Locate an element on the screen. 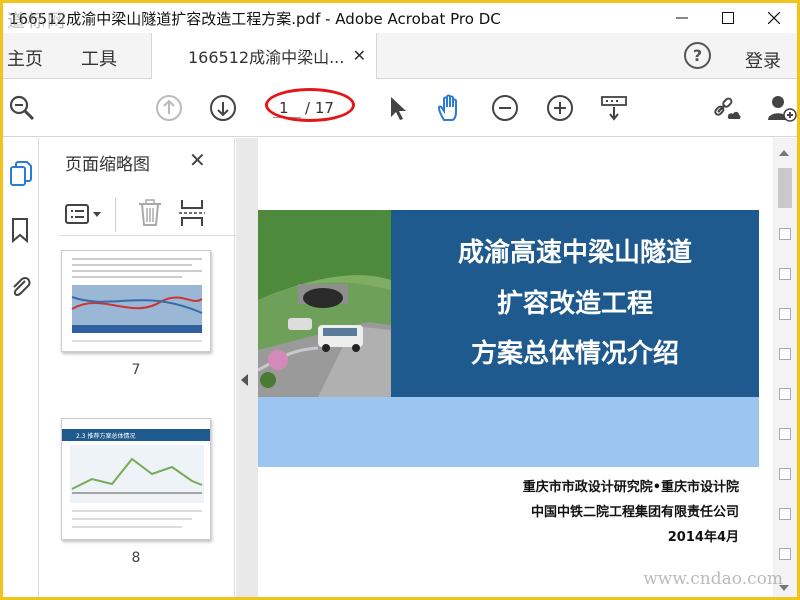 The image size is (800, 600). split-page-icon is located at coordinates (192, 215).